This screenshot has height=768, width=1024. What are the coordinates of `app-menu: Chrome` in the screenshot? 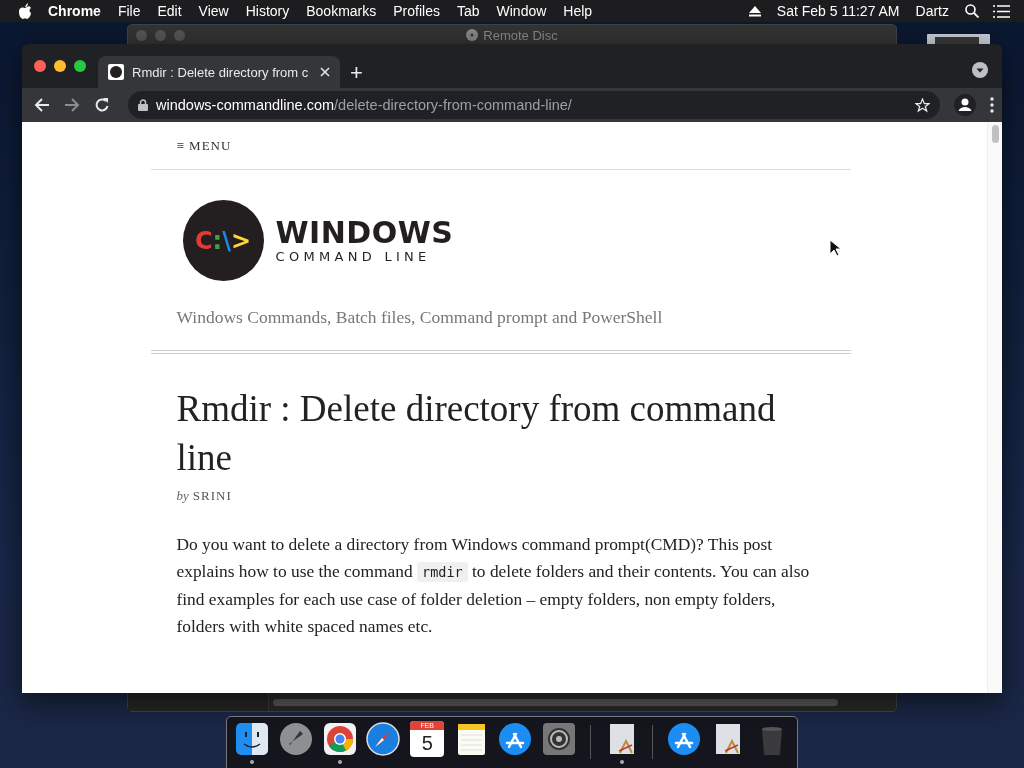 It's located at (74, 11).